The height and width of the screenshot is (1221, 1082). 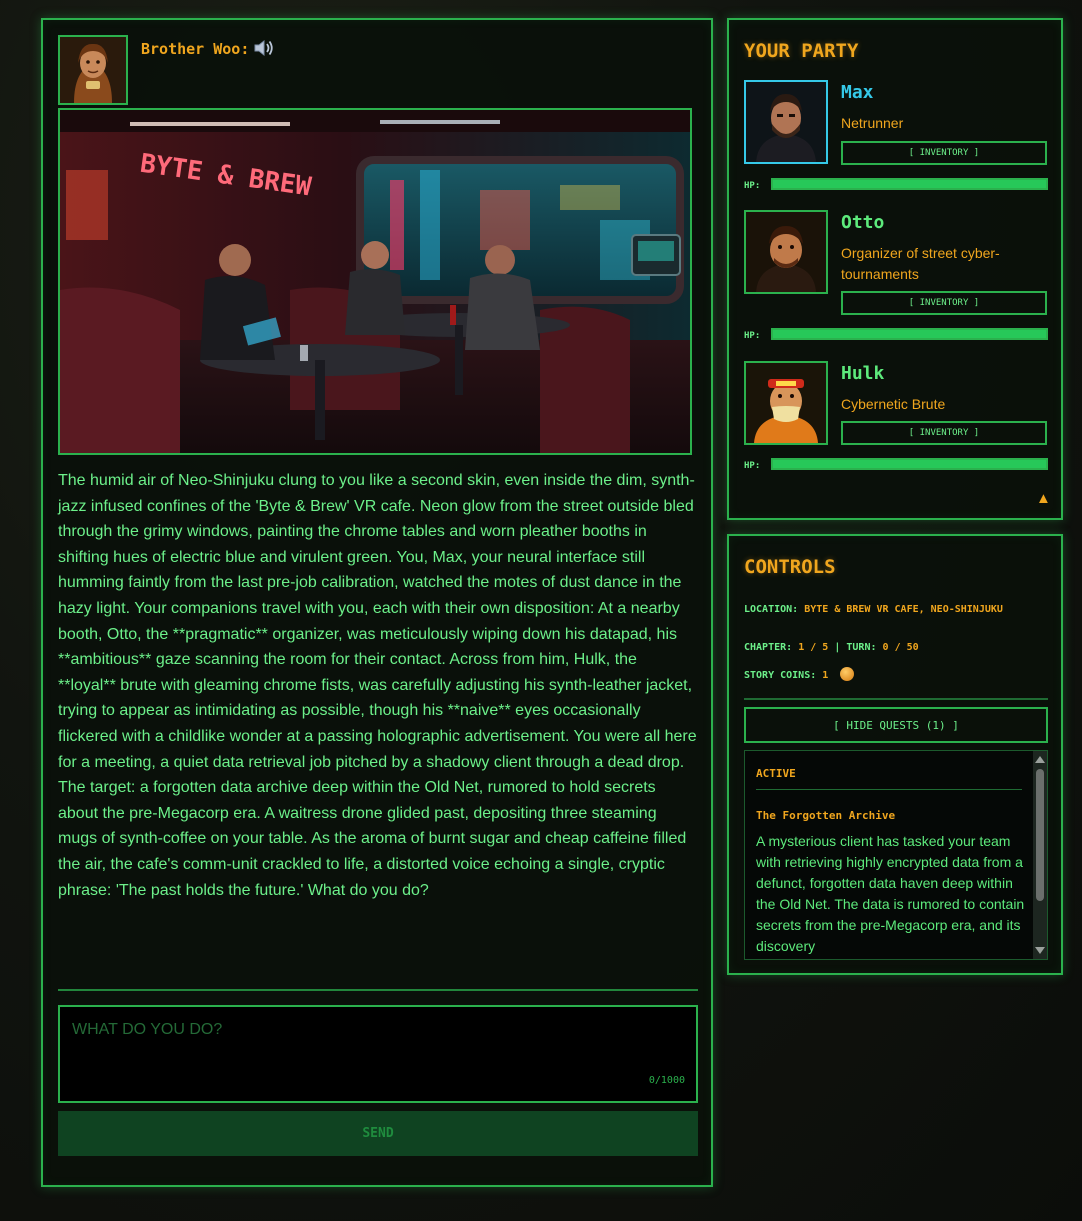 I want to click on turn-label: | TURN:, so click(x=855, y=647).